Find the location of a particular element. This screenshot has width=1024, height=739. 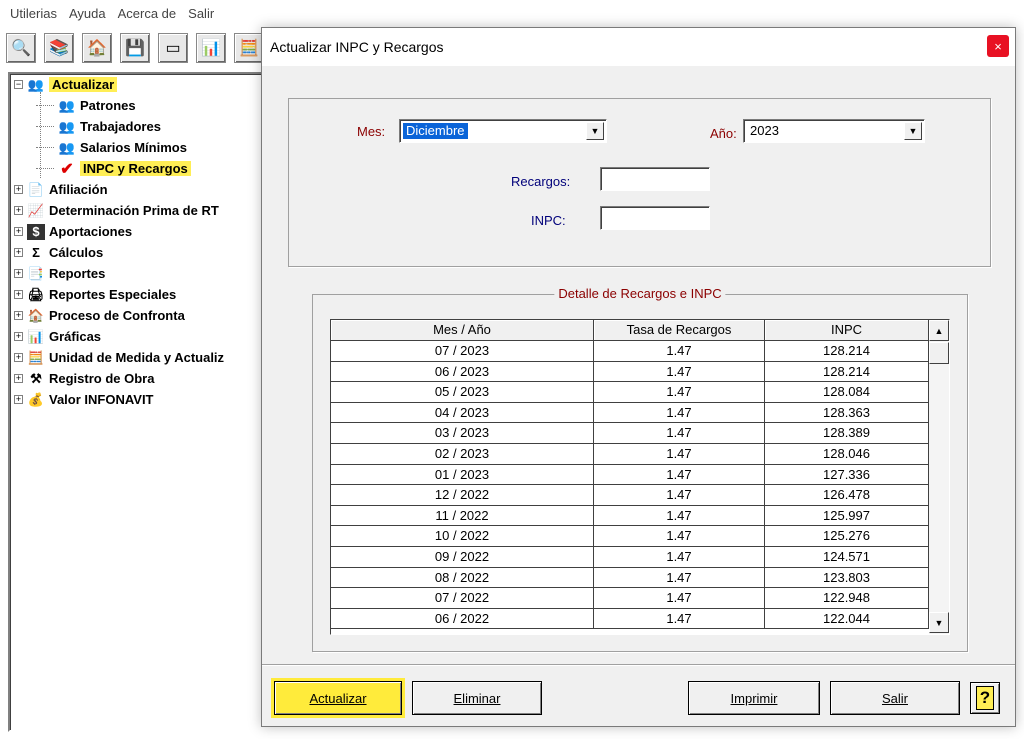

cell-mes-anio: 08 / 2022 is located at coordinates (462, 578).